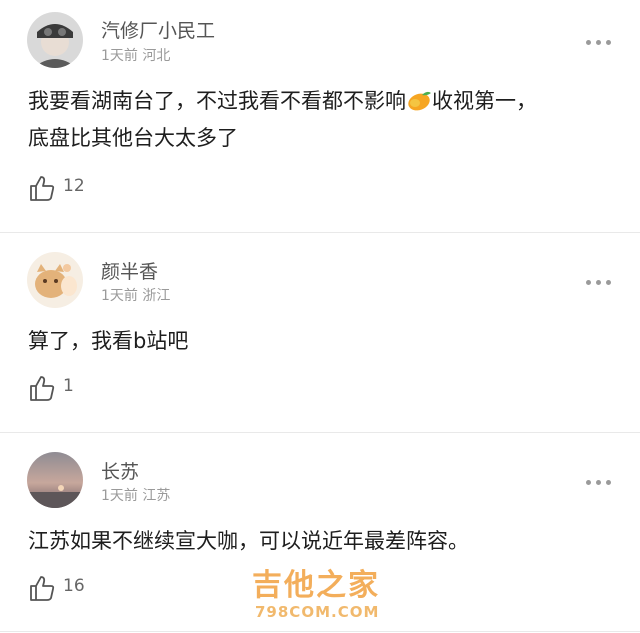 This screenshot has width=640, height=633. I want to click on watermark-url: 798COM.COM, so click(317, 612).